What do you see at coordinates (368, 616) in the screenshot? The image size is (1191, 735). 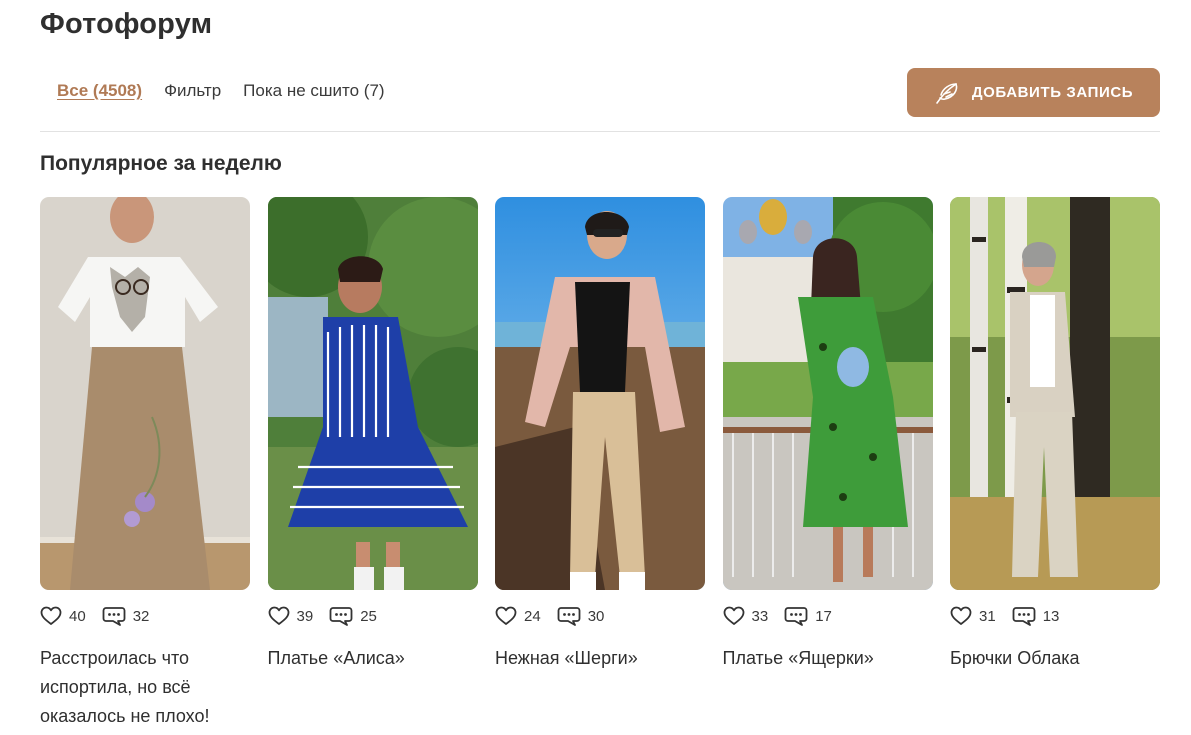 I see `comments-count: 25` at bounding box center [368, 616].